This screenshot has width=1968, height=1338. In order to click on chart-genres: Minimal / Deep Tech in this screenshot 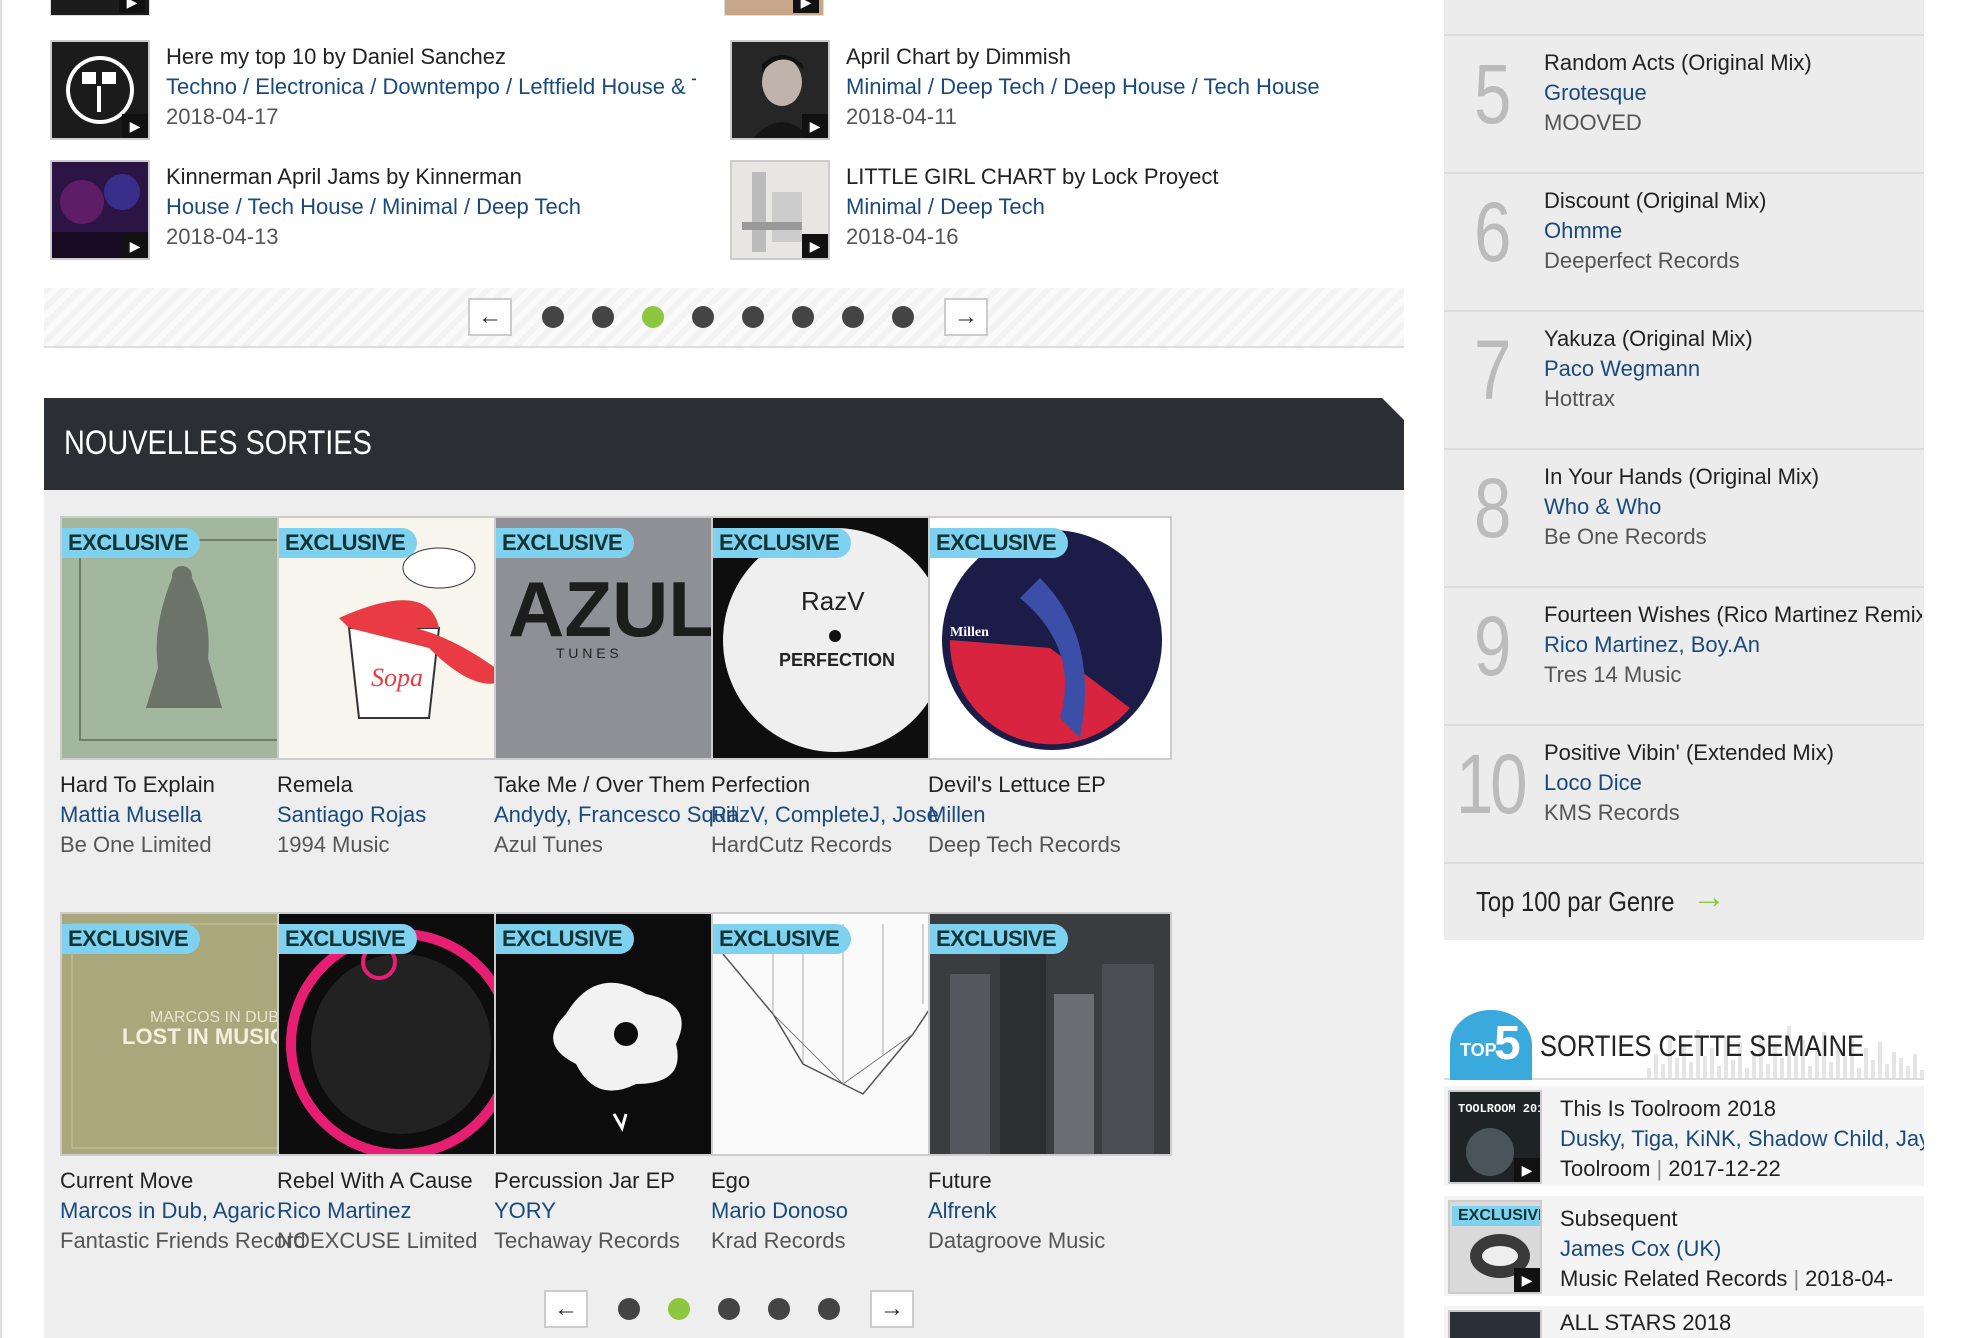, I will do `click(1106, 207)`.